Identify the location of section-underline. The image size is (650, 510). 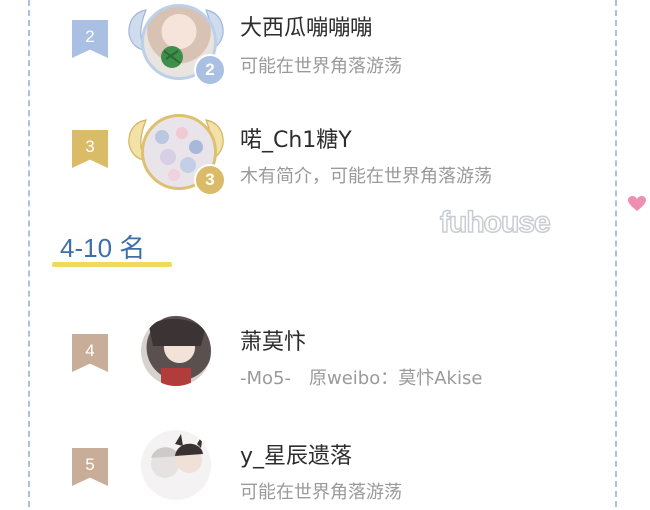
(112, 264).